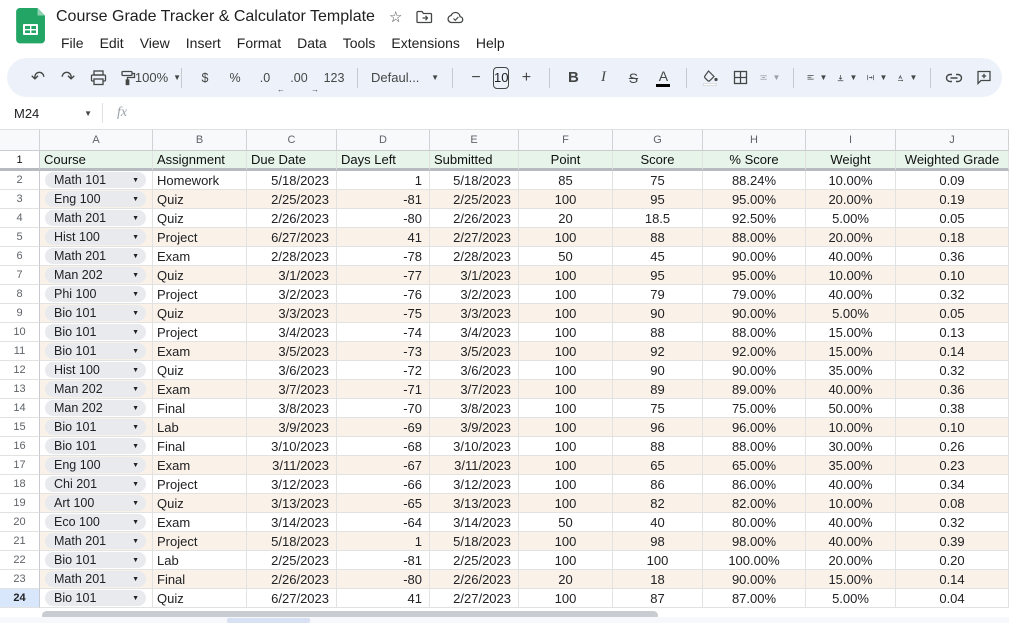  Describe the element at coordinates (96, 313) in the screenshot. I see `cell-course: Bio 101 ▼` at that location.